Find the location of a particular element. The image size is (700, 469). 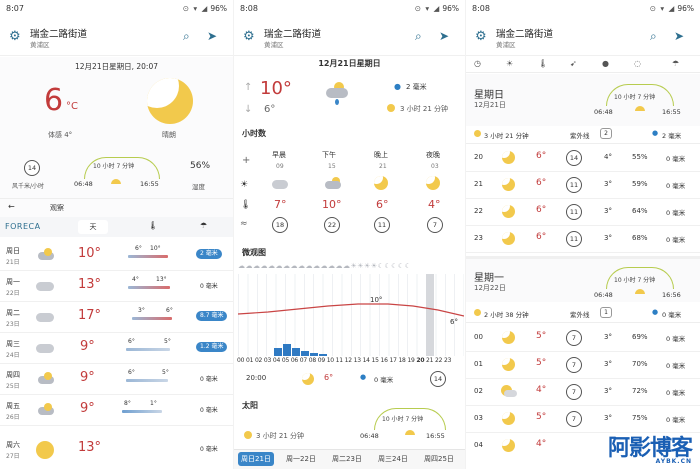

day-row: 周五 26日 9° 8° 1° 0 毫米 is located at coordinates (116, 410).